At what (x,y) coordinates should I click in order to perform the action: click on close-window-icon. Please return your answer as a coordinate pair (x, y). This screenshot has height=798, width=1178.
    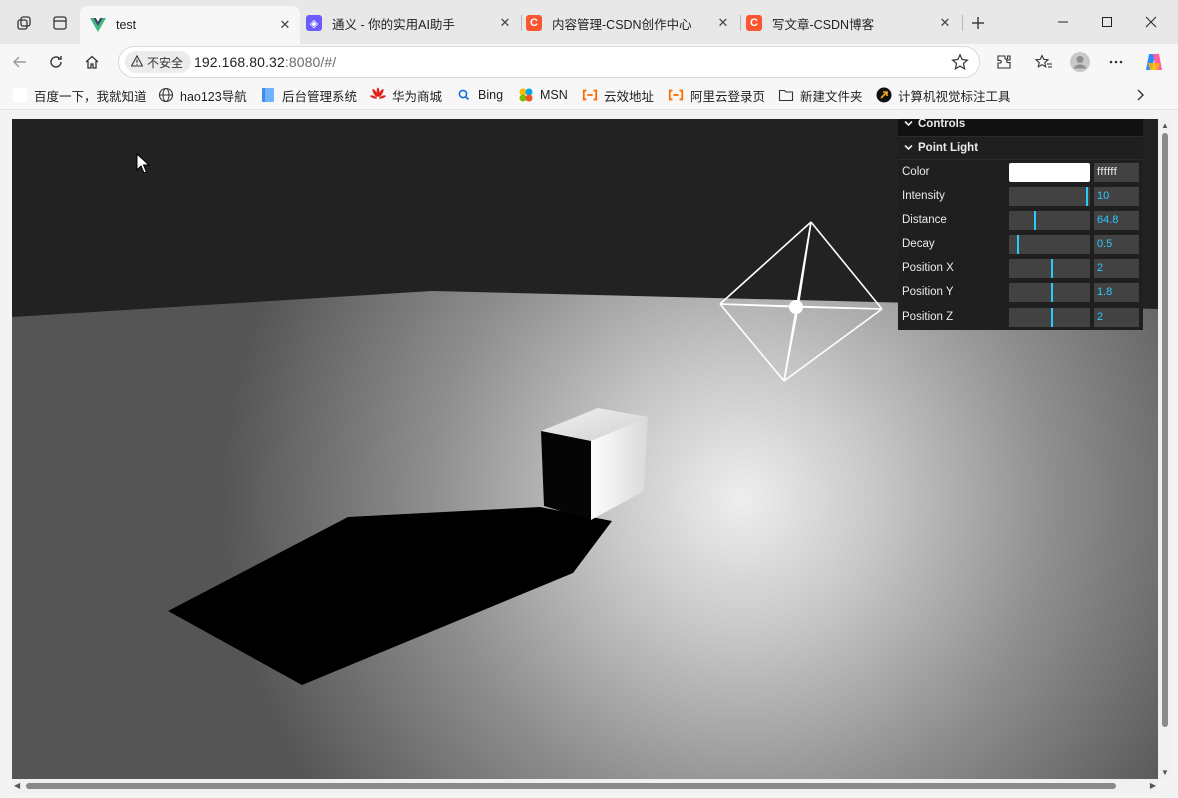
    Looking at the image, I should click on (1151, 22).